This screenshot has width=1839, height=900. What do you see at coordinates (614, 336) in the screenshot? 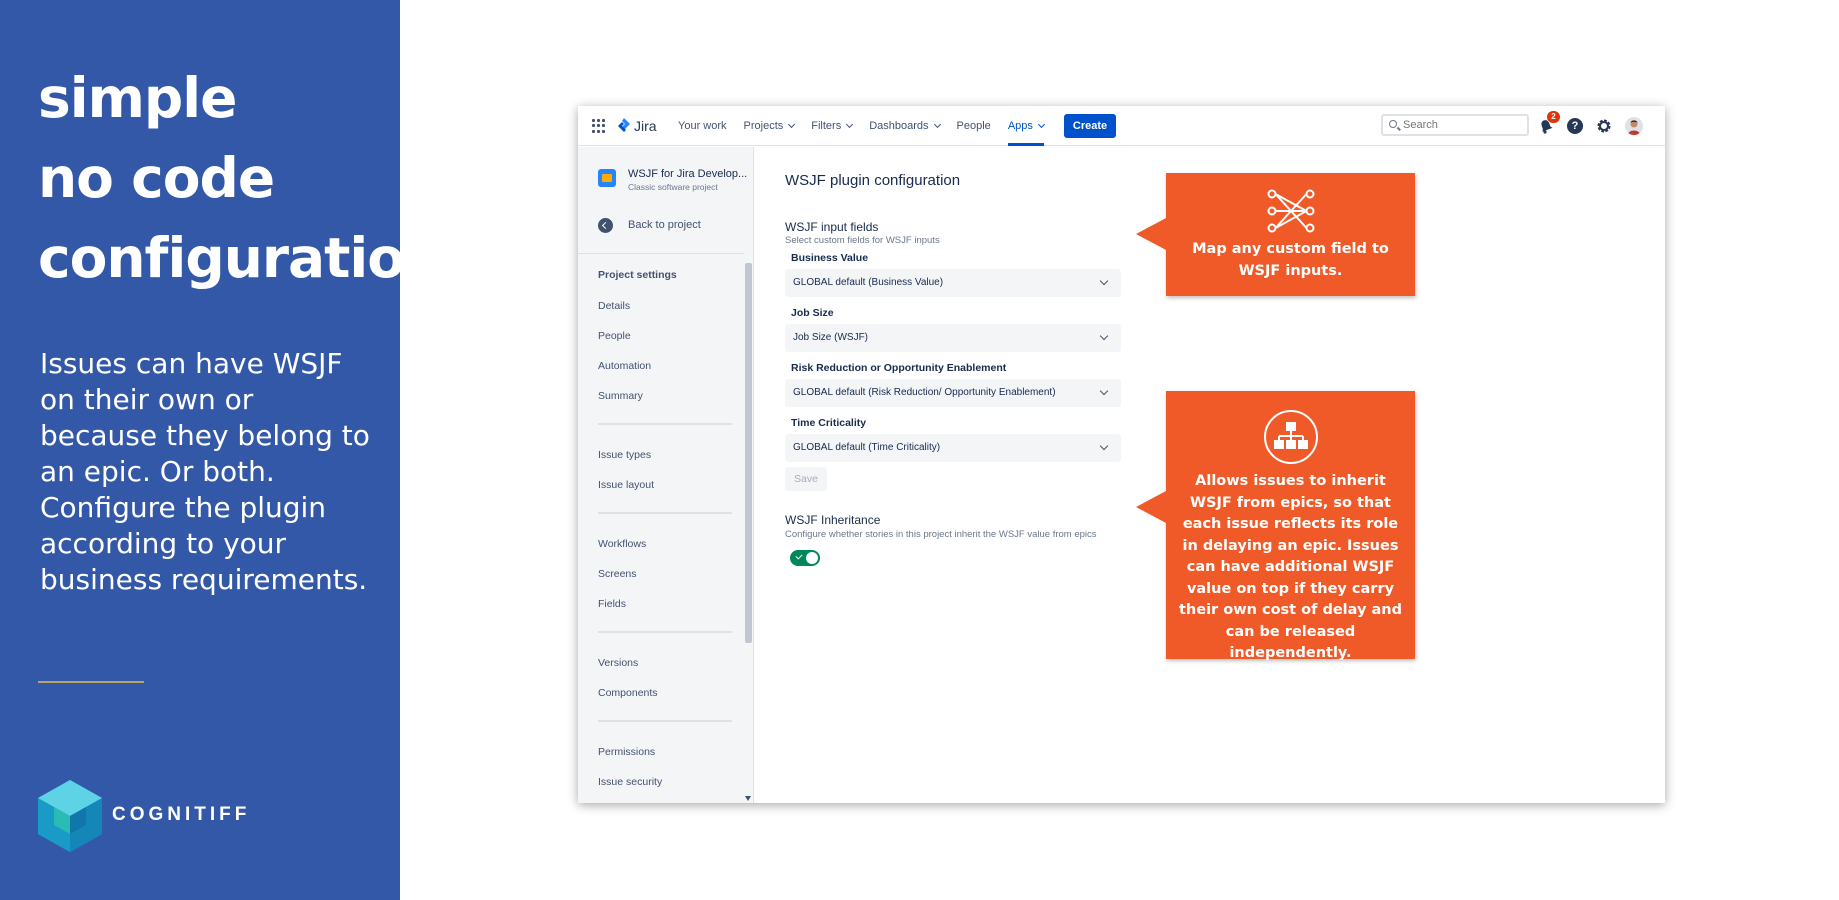
I see `sidebar-item-people: People` at bounding box center [614, 336].